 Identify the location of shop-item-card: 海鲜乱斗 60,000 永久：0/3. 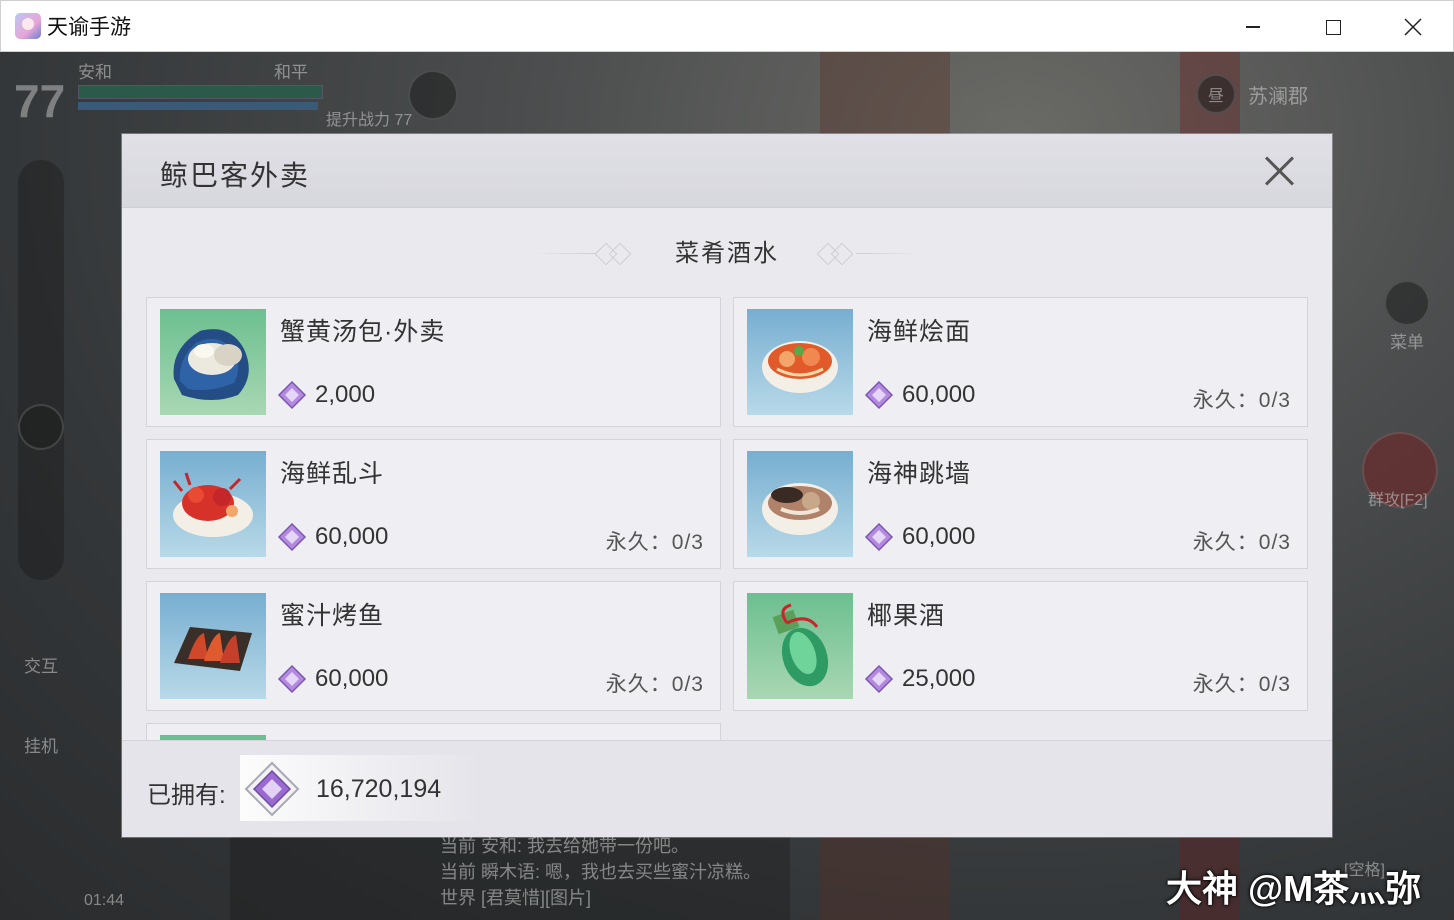
(433, 504).